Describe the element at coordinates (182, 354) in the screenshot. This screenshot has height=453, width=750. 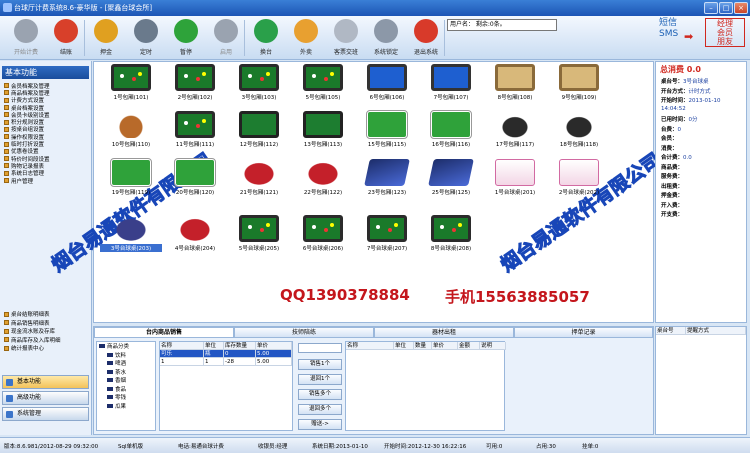
I see `goods-cell: 可乐` at that location.